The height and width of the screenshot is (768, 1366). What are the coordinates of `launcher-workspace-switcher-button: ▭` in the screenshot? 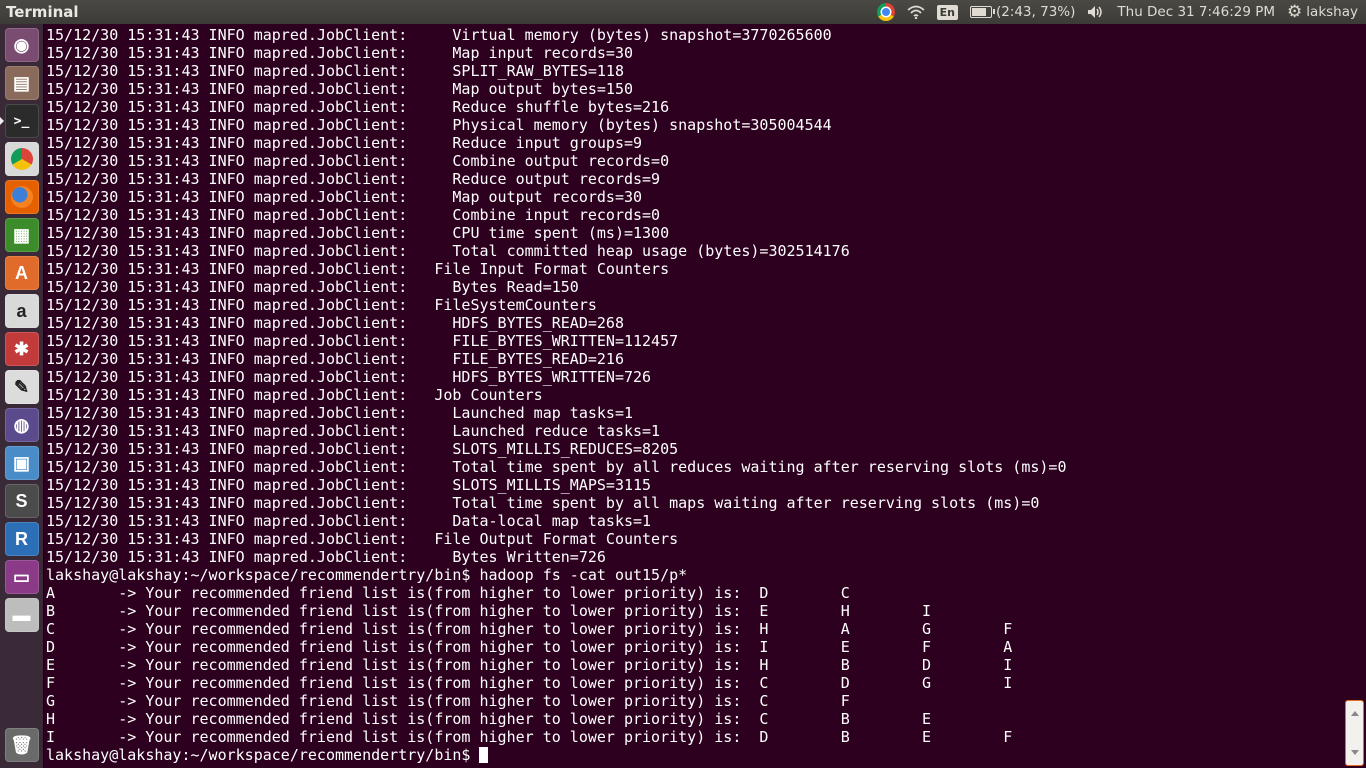 It's located at (21, 577).